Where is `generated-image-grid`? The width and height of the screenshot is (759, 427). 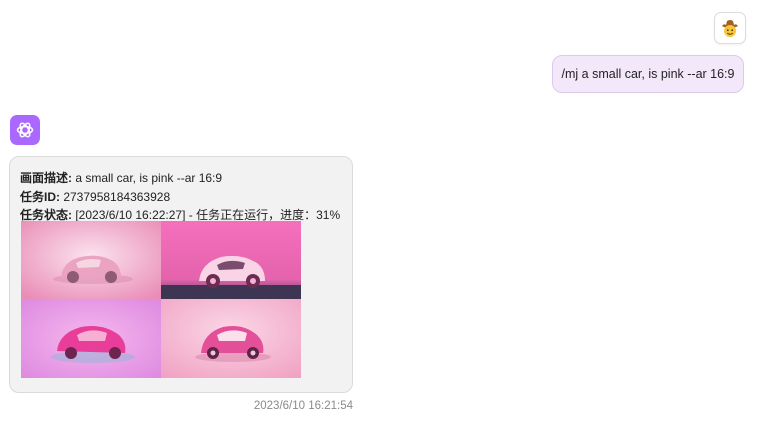 generated-image-grid is located at coordinates (161, 299).